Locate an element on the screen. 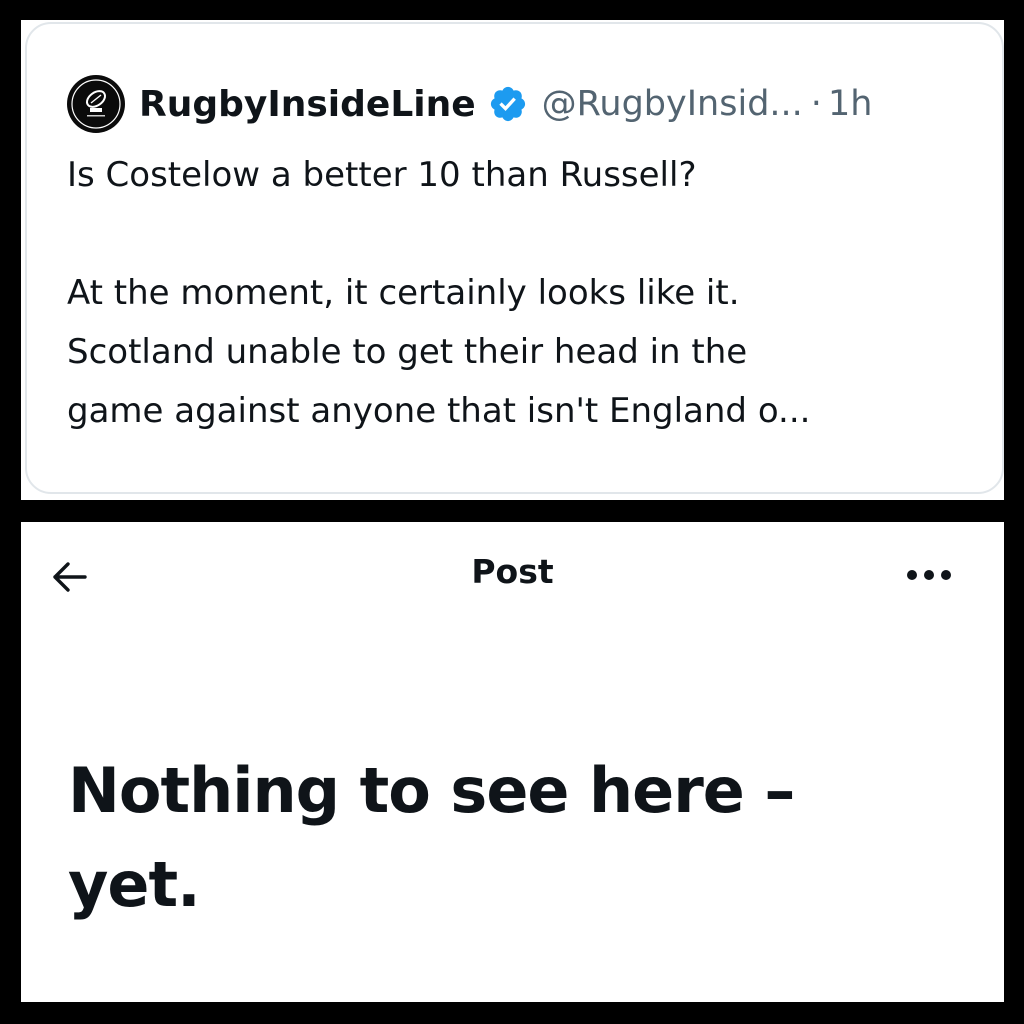 The width and height of the screenshot is (1024, 1024). empty-state-line: yet. is located at coordinates (134, 884).